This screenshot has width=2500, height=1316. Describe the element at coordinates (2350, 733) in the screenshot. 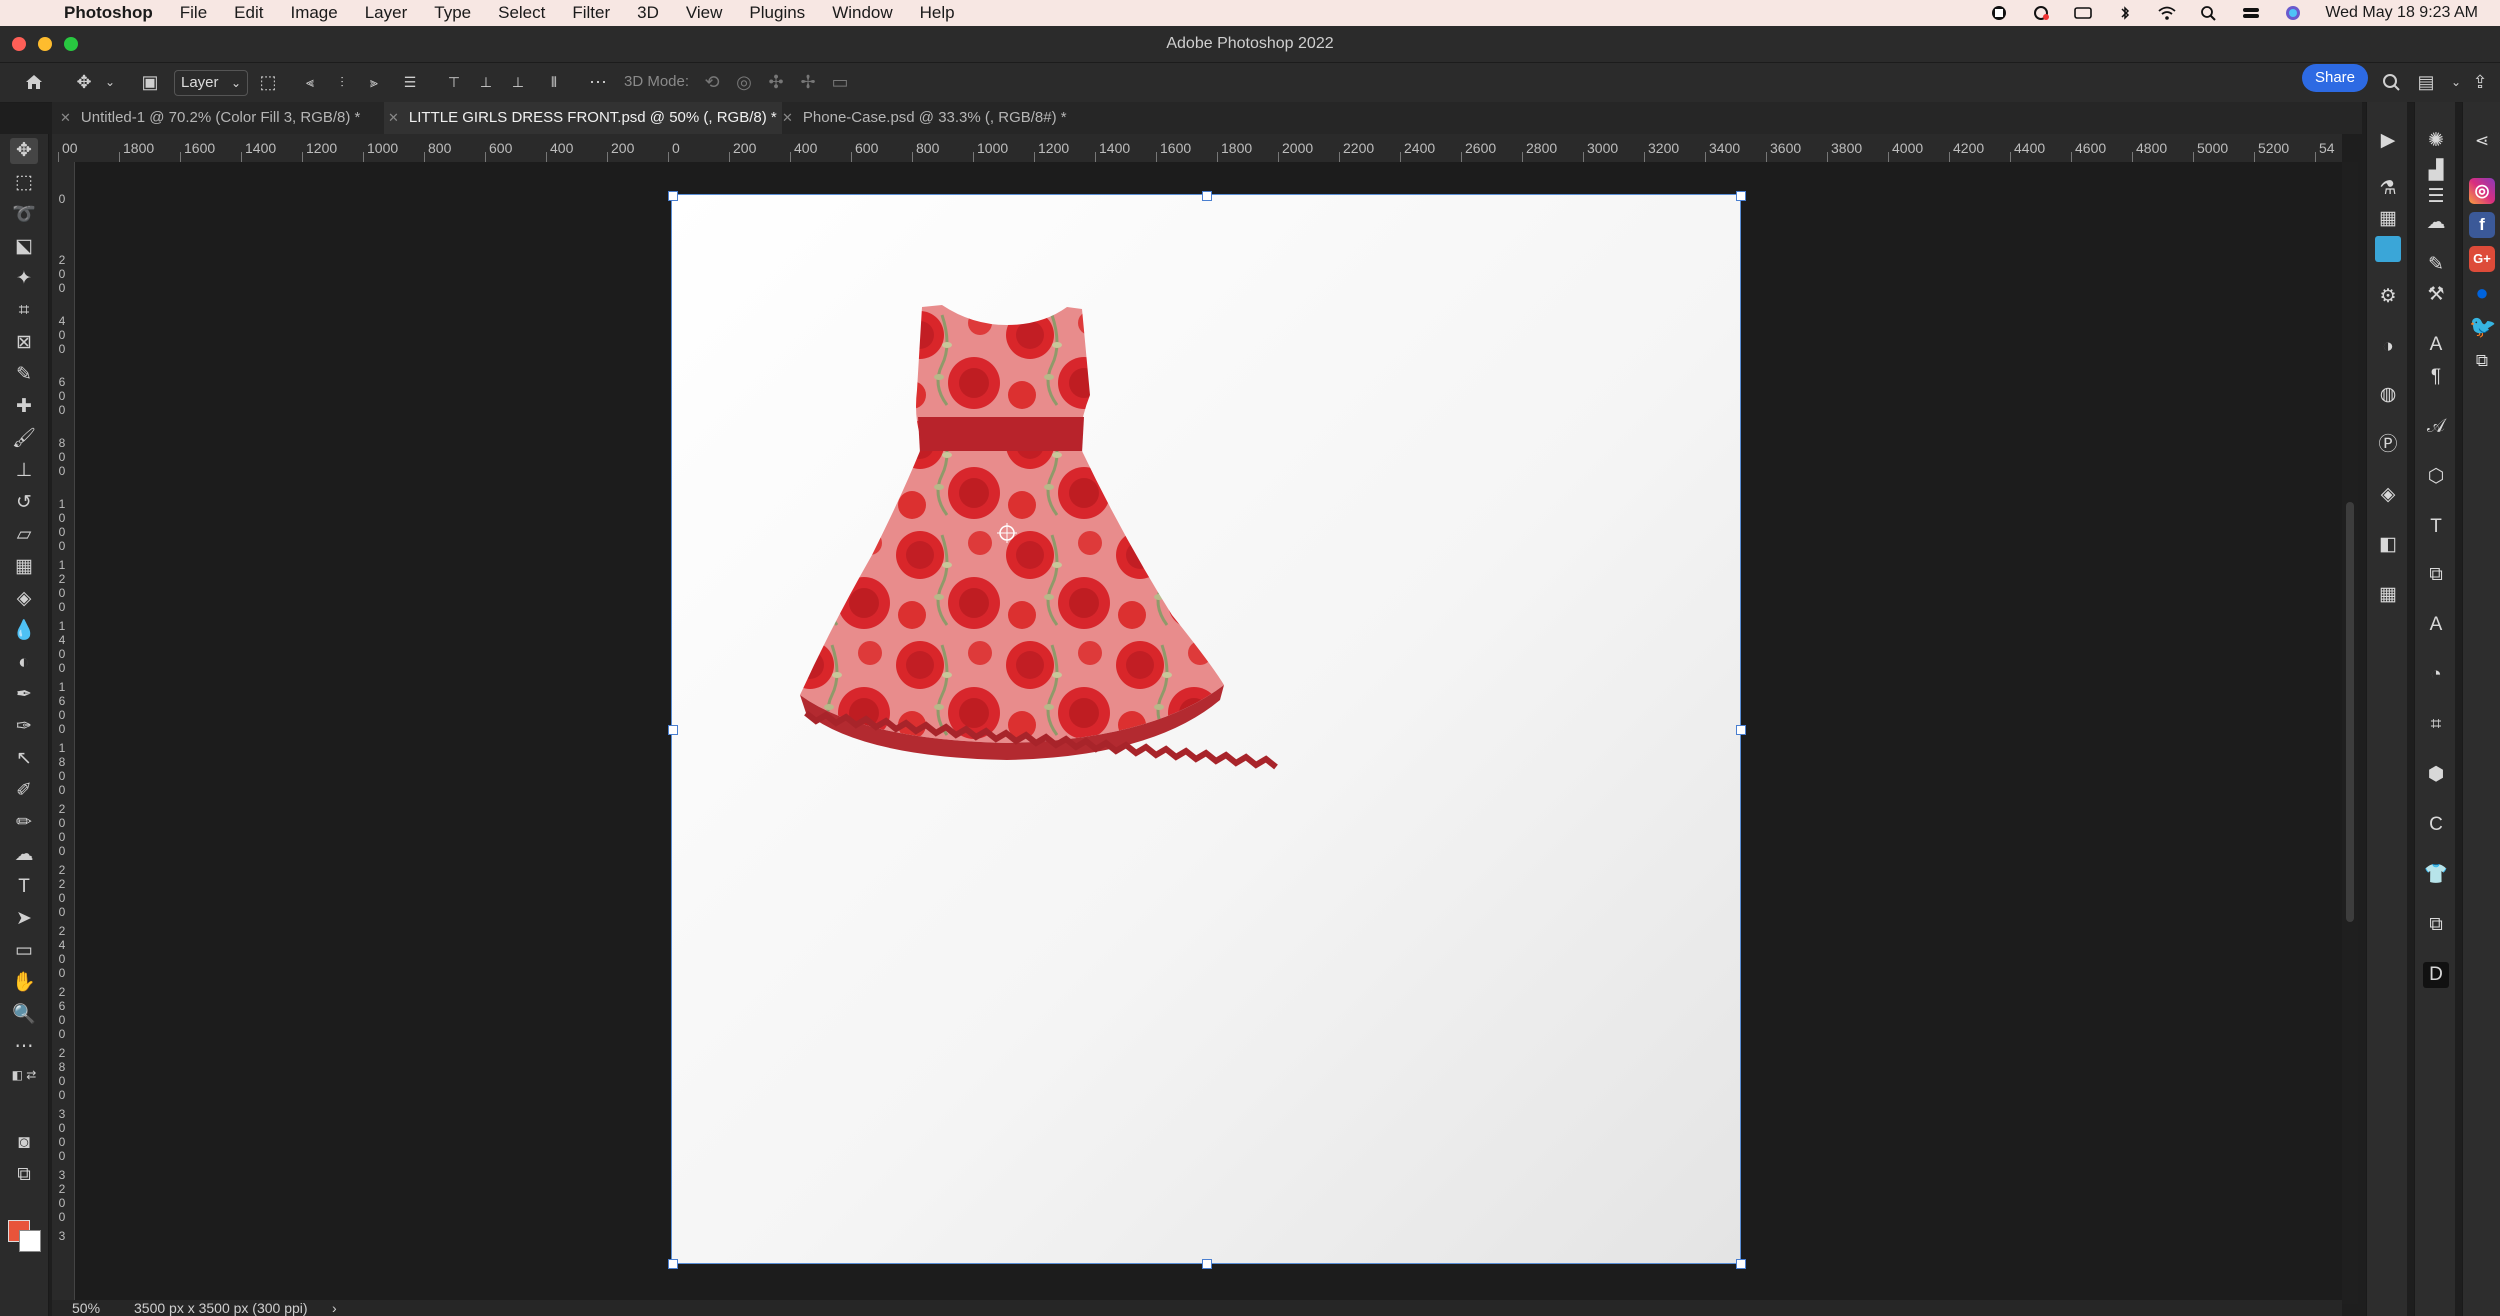

I see `vertical-scrollbar` at that location.